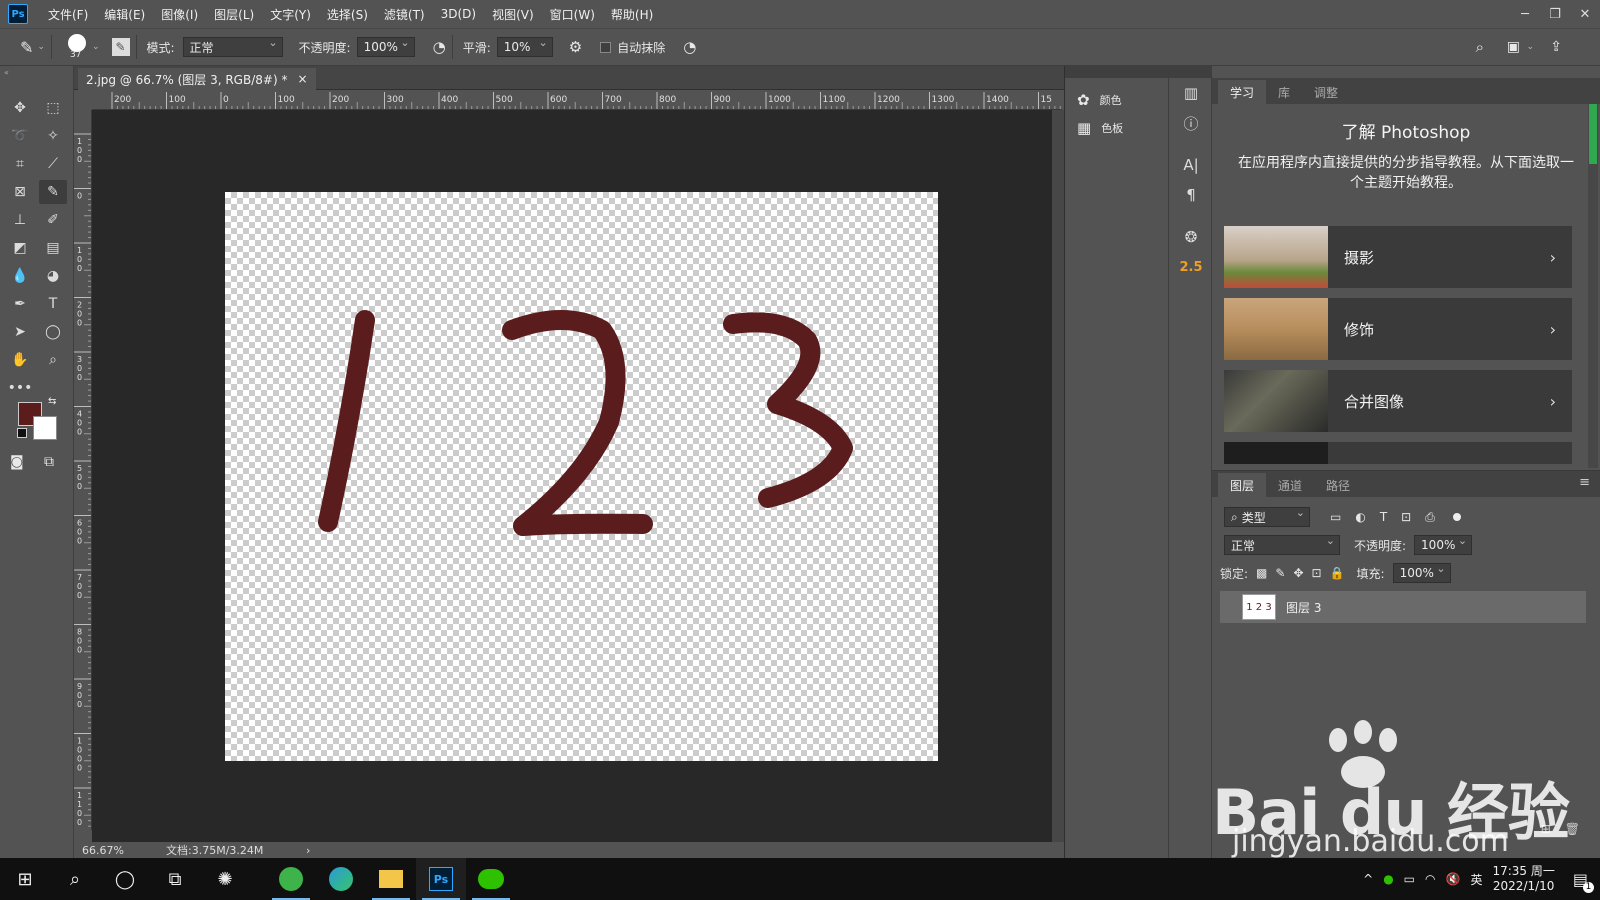 This screenshot has height=900, width=1600. Describe the element at coordinates (18, 14) in the screenshot. I see `photoshop-logo: Ps` at that location.